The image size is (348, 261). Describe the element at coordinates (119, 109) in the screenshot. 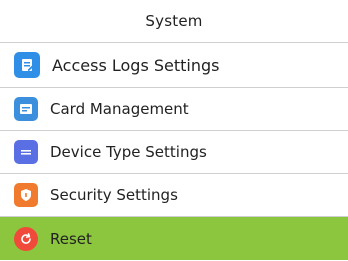

I see `menu-item-label: Card Management` at that location.